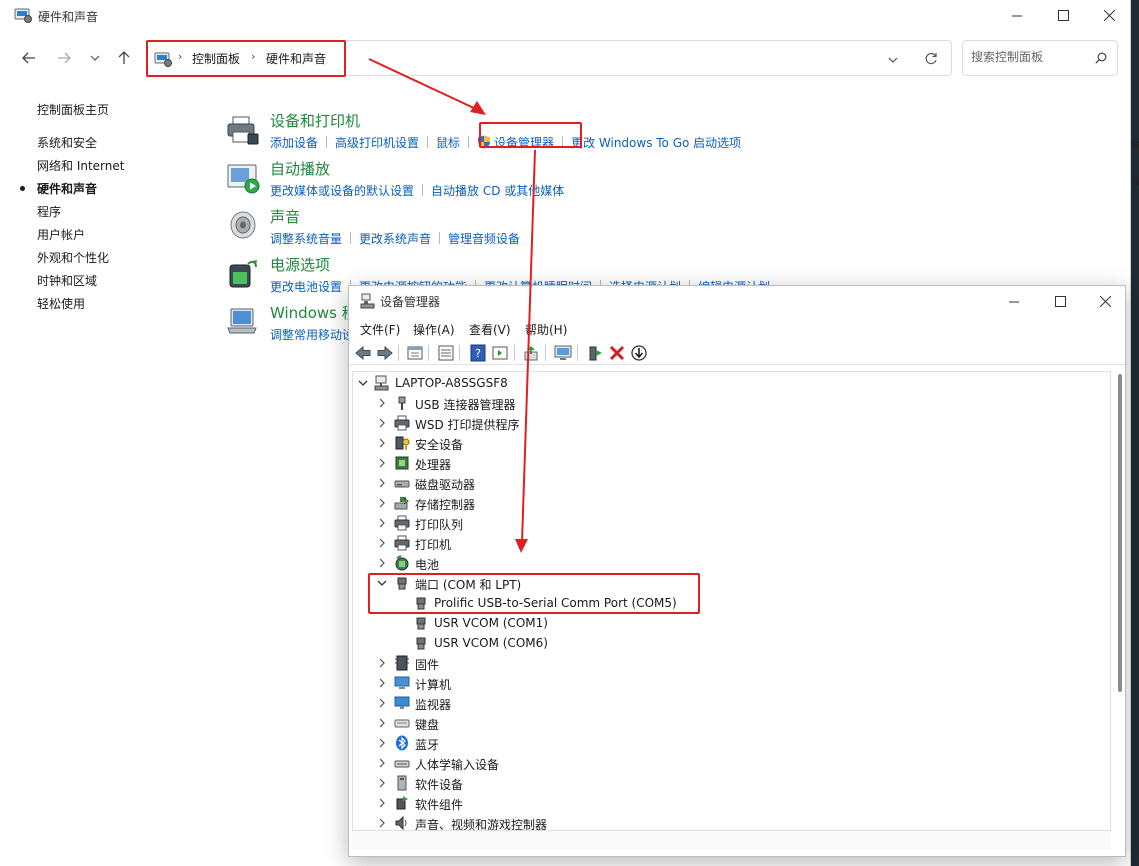  I want to click on link-add-device: 添加设备, so click(294, 143).